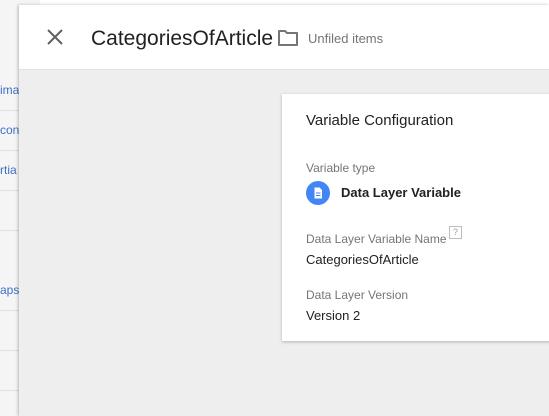  What do you see at coordinates (288, 38) in the screenshot?
I see `folder-icon` at bounding box center [288, 38].